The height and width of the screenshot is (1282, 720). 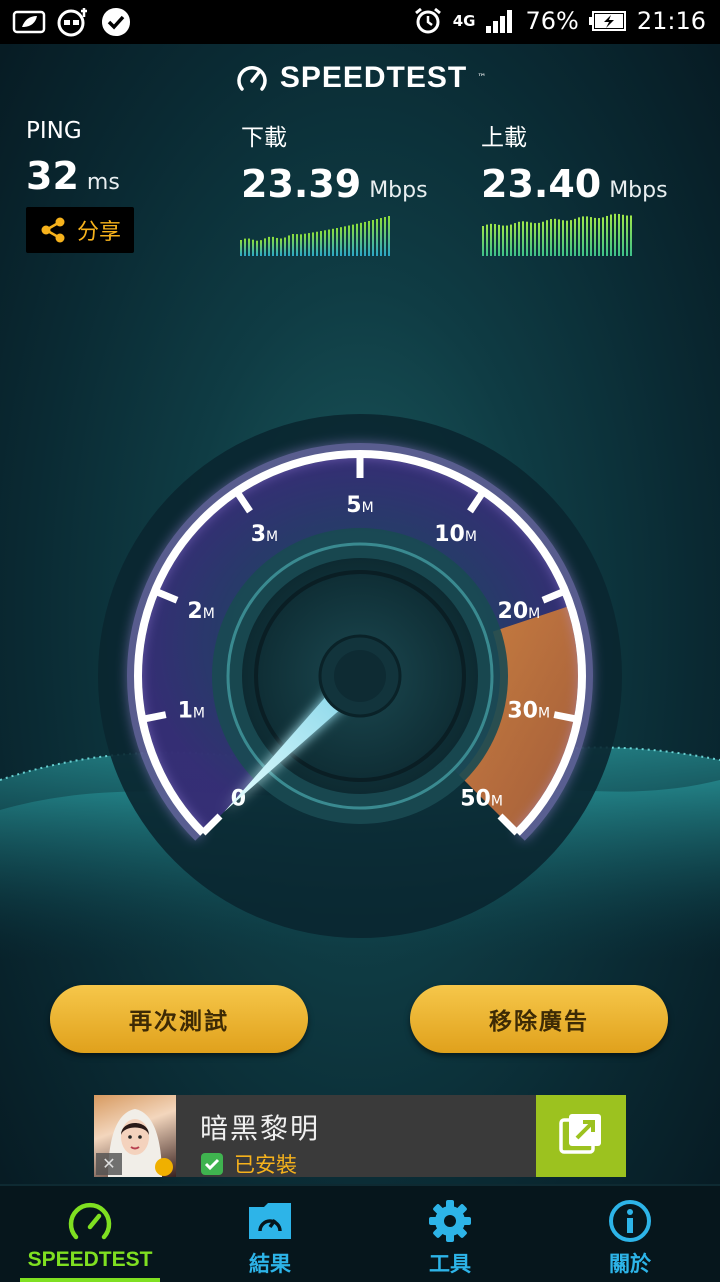 I want to click on nav-about-label: 關於, so click(x=630, y=1264).